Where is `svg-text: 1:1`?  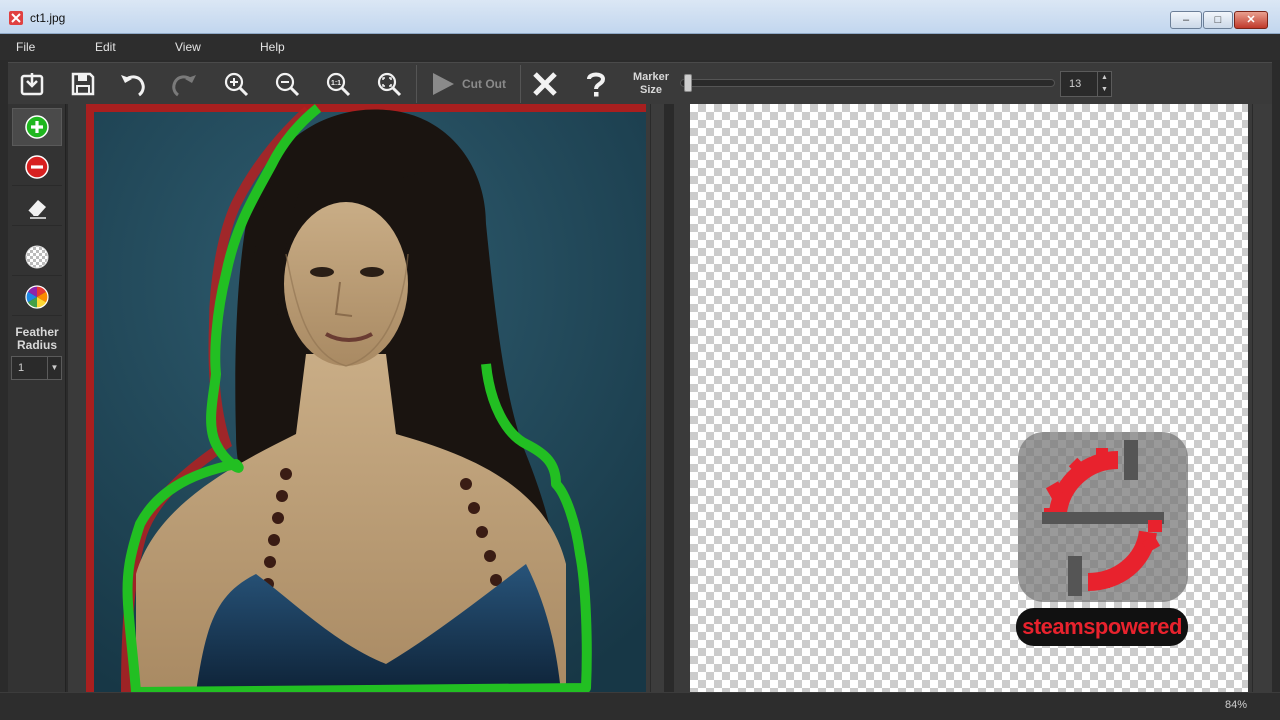
svg-text: 1:1 is located at coordinates (336, 83).